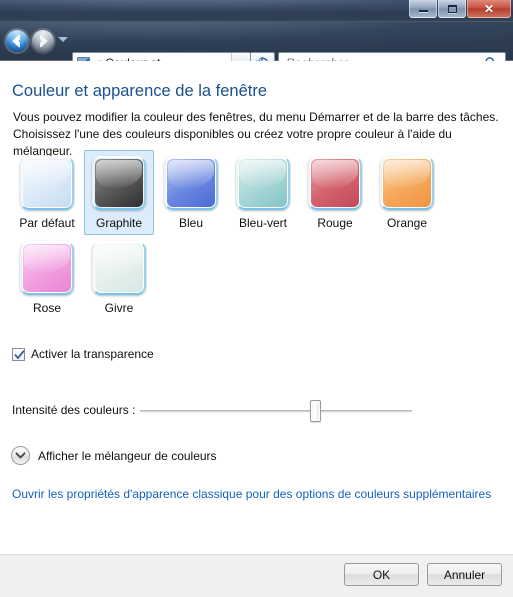 The width and height of the screenshot is (513, 597). Describe the element at coordinates (256, 11) in the screenshot. I see `title-bar: ✕` at that location.